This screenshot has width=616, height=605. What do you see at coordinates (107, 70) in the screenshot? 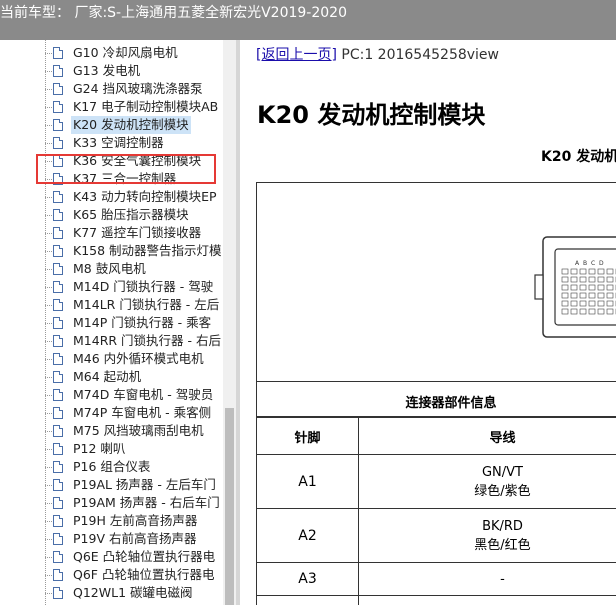
I see `tree-item-label: G13 发电机` at bounding box center [107, 70].